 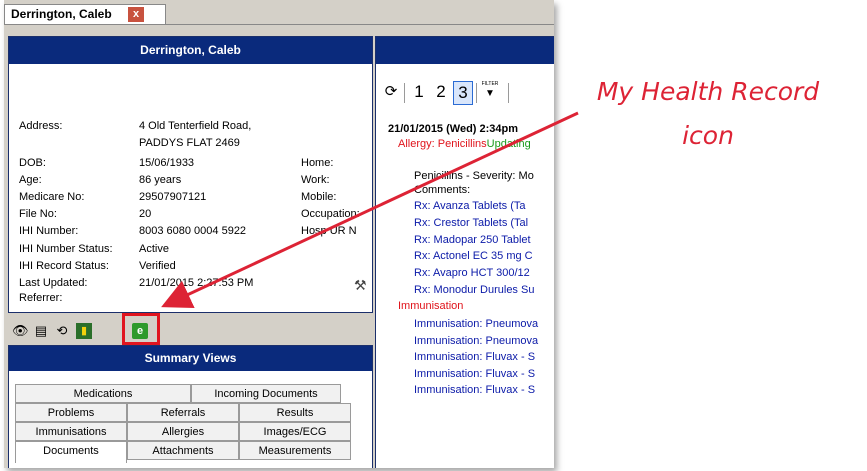 What do you see at coordinates (708, 135) in the screenshot?
I see `annotation-line2: icon` at bounding box center [708, 135].